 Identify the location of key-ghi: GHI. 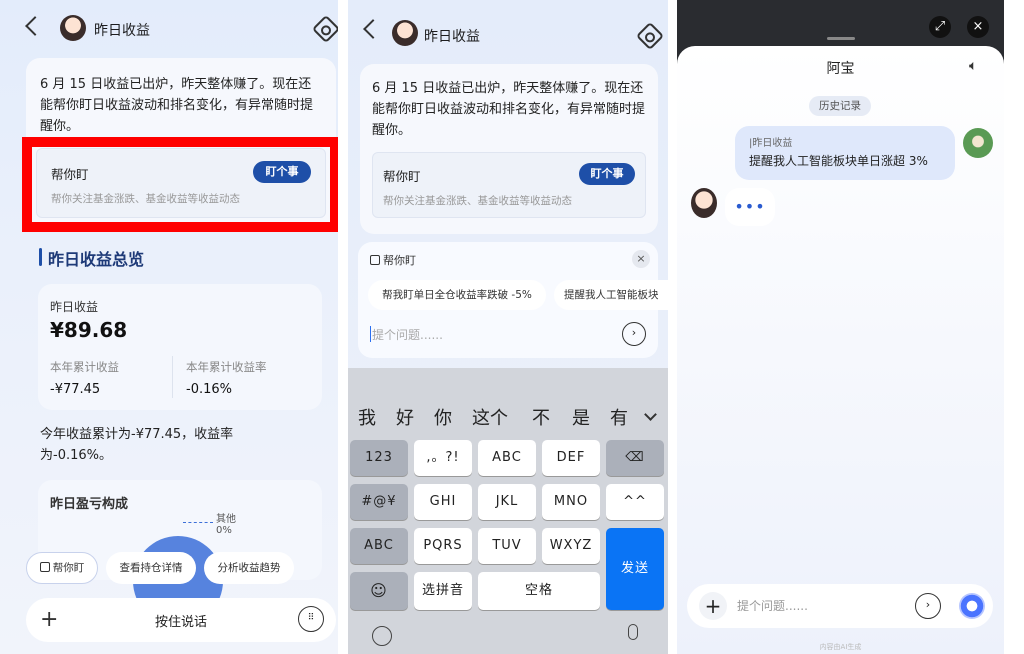
(443, 502).